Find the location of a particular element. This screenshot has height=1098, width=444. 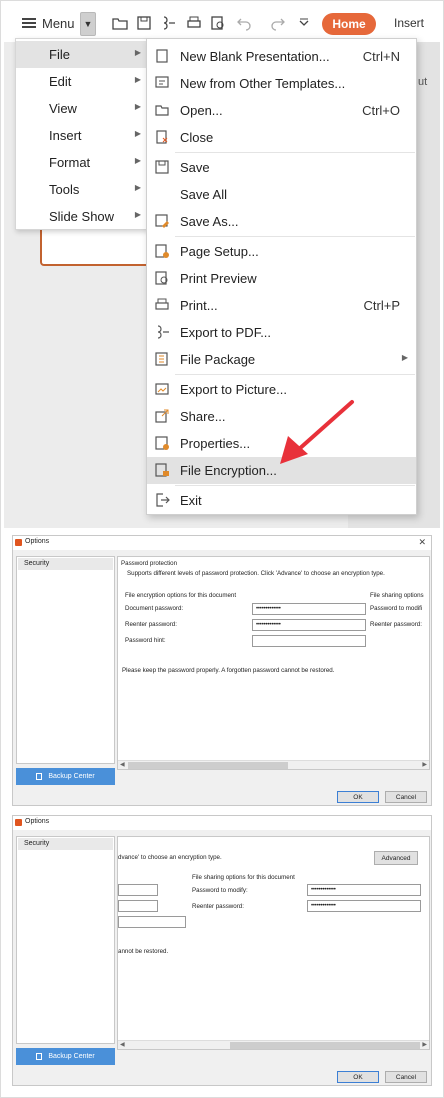

file-menu-item-print: Print... Ctrl+P is located at coordinates (281, 305).